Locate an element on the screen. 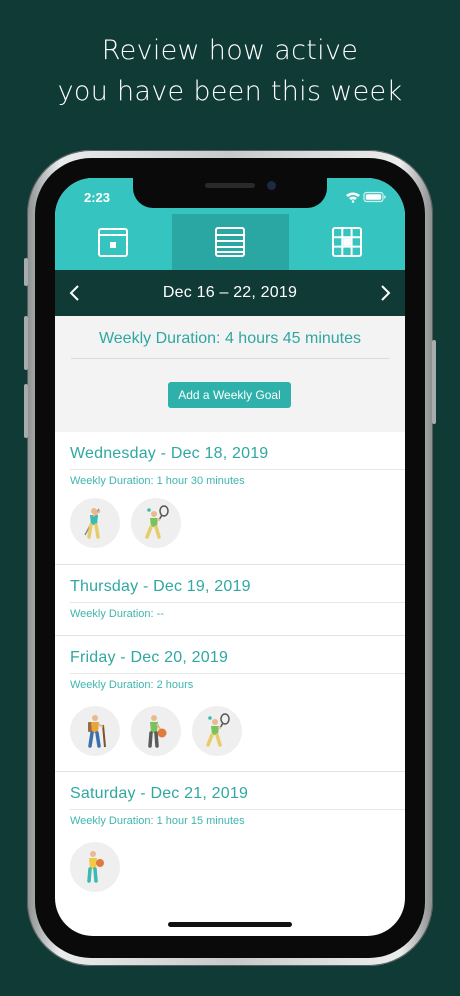 The image size is (460, 996). calendar-day-icon is located at coordinates (113, 242).